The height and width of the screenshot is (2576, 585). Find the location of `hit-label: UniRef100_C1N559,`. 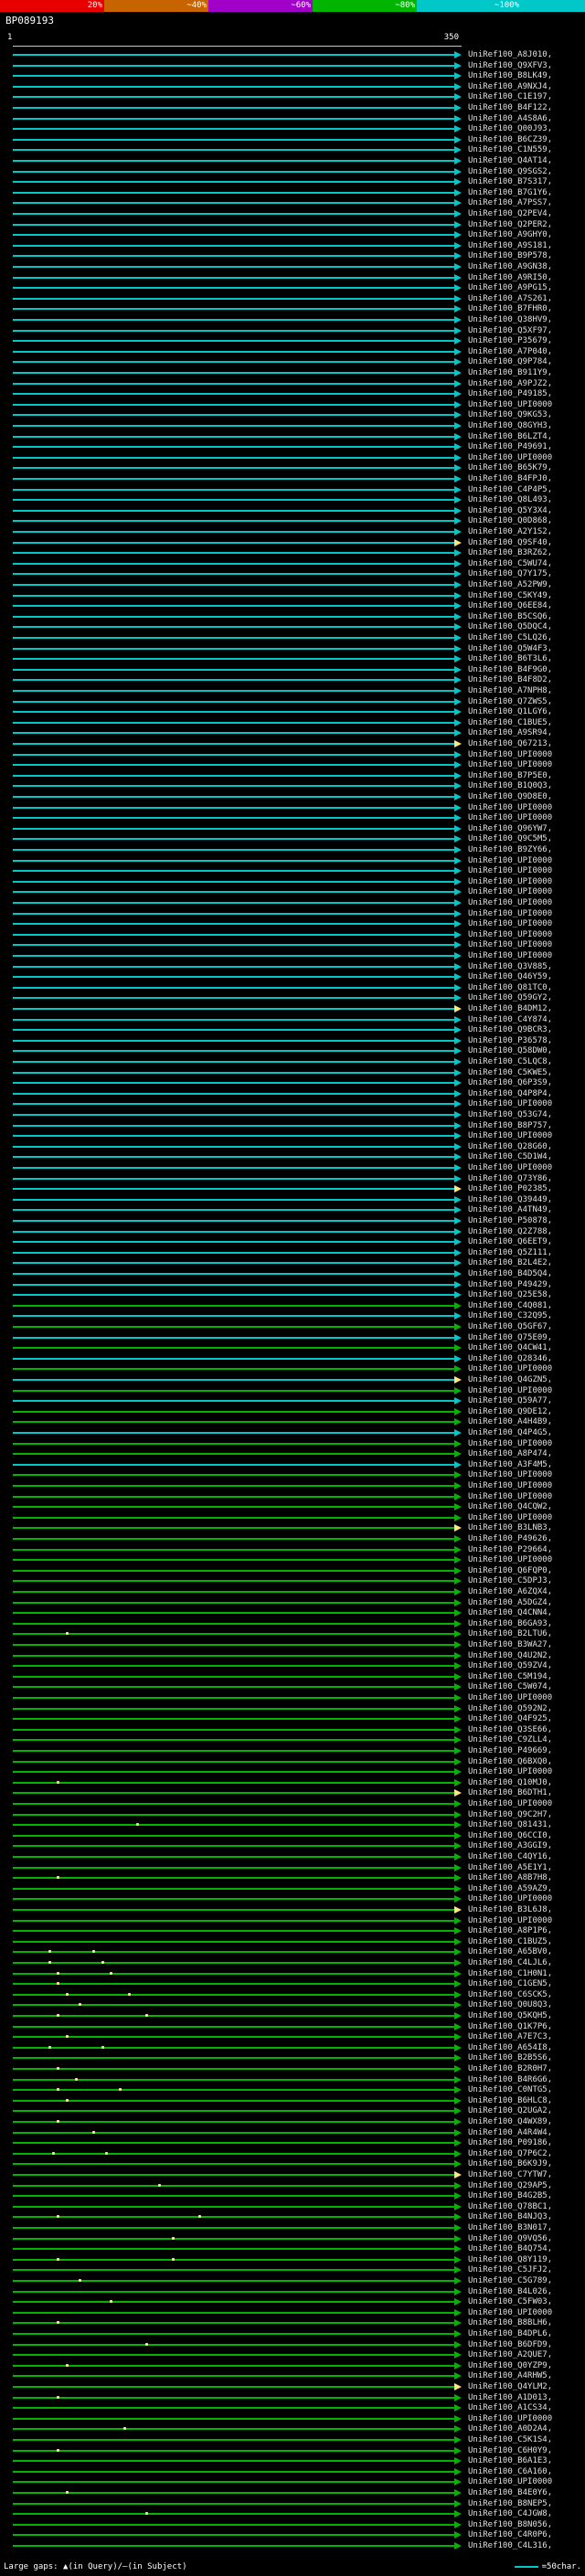

hit-label: UniRef100_C1N559, is located at coordinates (510, 150).